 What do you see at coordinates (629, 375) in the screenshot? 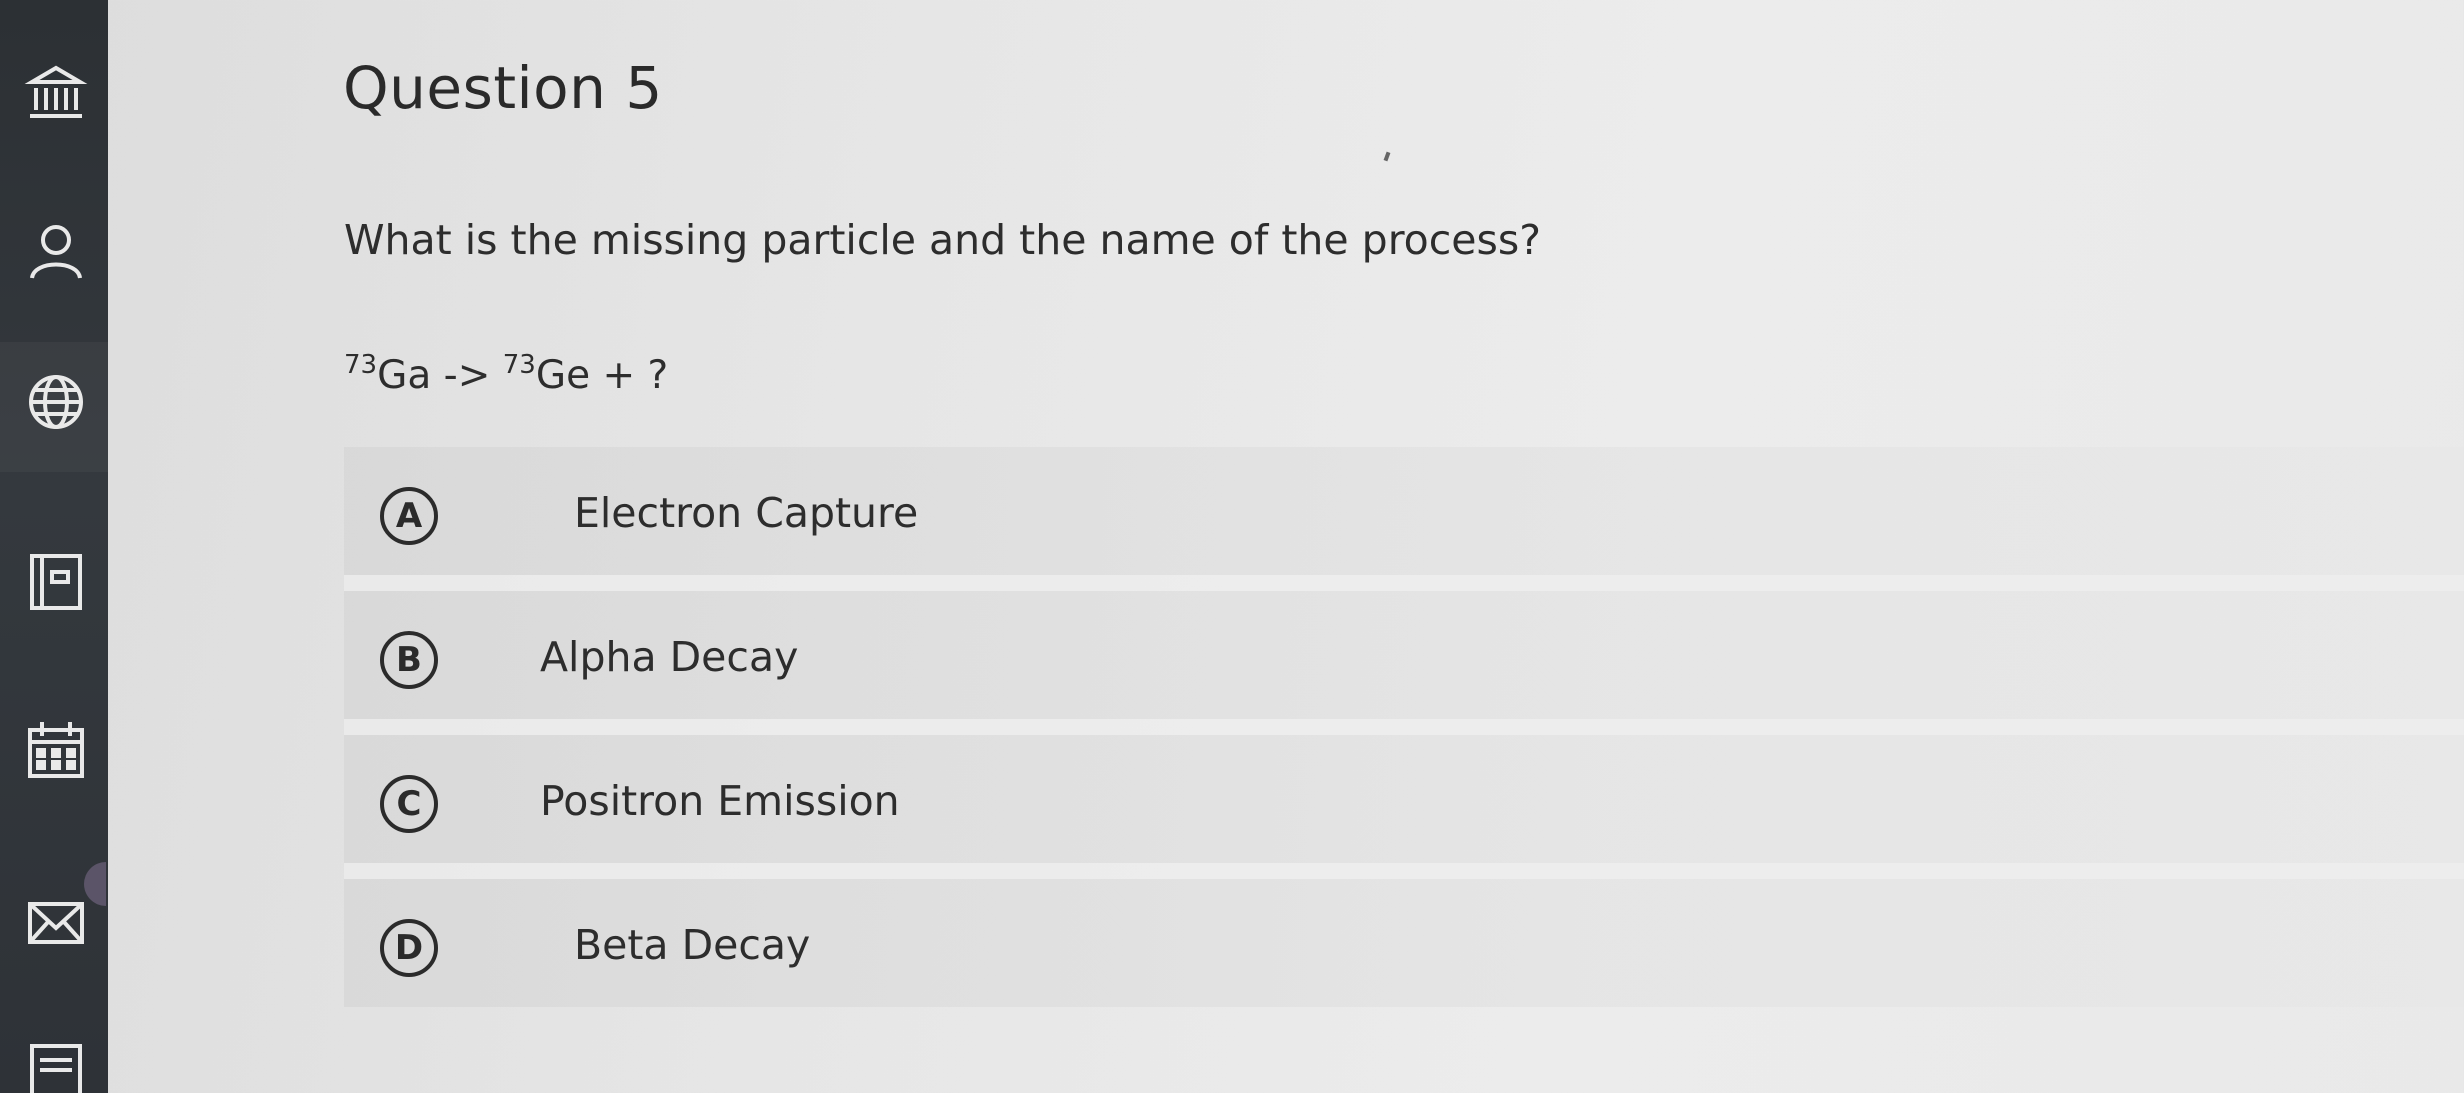
I see `missing-particle: + ?` at bounding box center [629, 375].